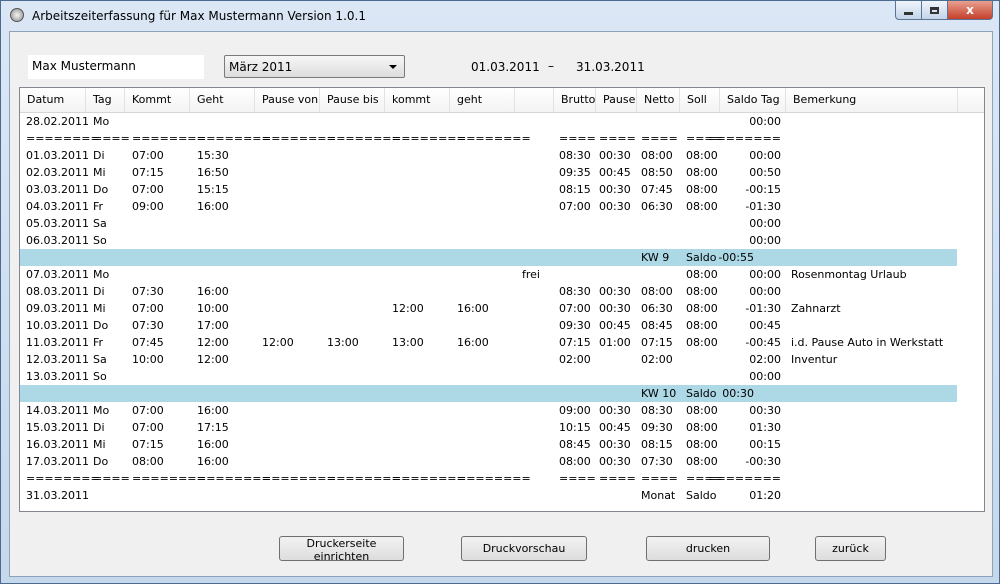 The height and width of the screenshot is (584, 1000). What do you see at coordinates (488, 393) in the screenshot?
I see `week-summary-row: KW 10 Saldo 00:30` at bounding box center [488, 393].